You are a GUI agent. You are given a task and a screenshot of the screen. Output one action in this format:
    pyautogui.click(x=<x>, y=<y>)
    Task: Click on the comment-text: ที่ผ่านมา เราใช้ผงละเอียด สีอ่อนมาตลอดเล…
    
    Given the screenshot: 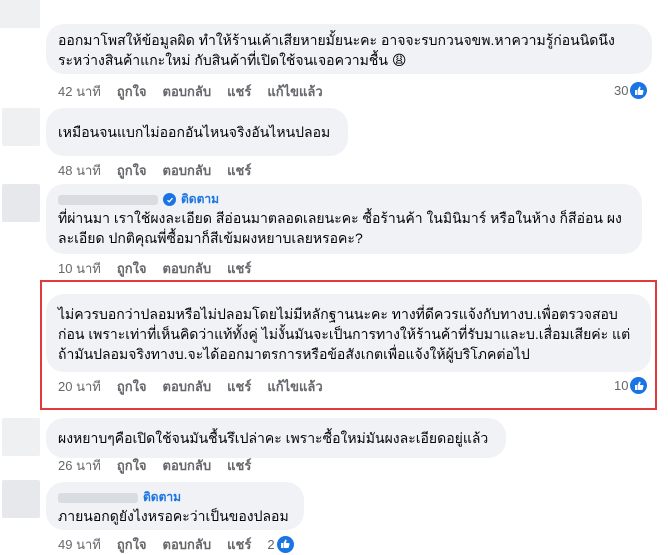 What is the action you would take?
    pyautogui.click(x=340, y=228)
    